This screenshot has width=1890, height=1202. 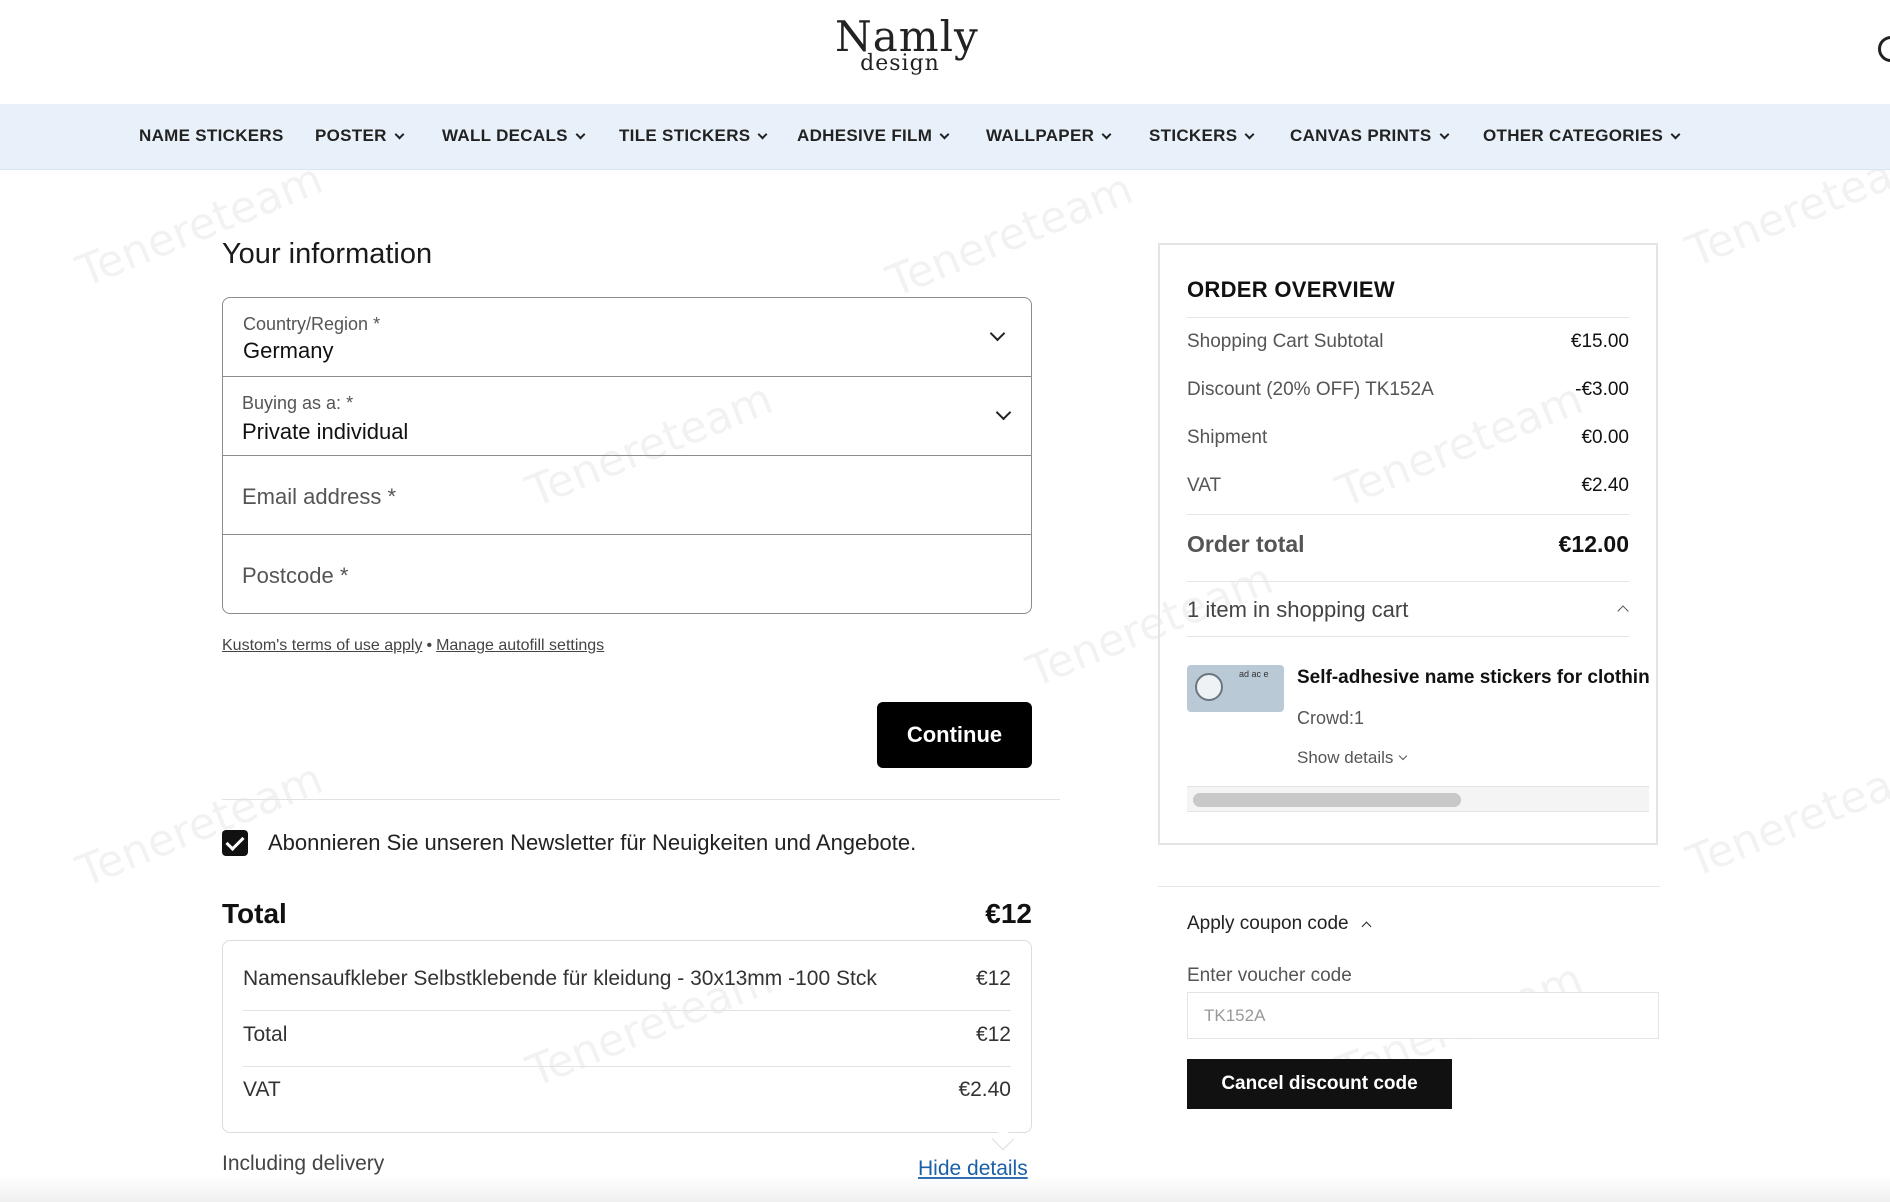 What do you see at coordinates (1345, 757) in the screenshot?
I see `show-details-label: Show details` at bounding box center [1345, 757].